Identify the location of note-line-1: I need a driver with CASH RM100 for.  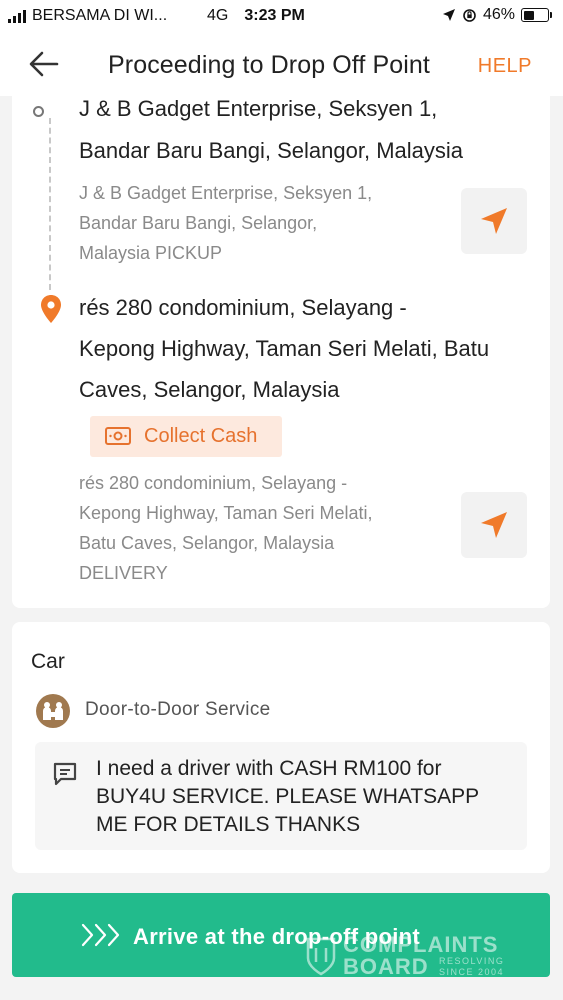
(269, 768).